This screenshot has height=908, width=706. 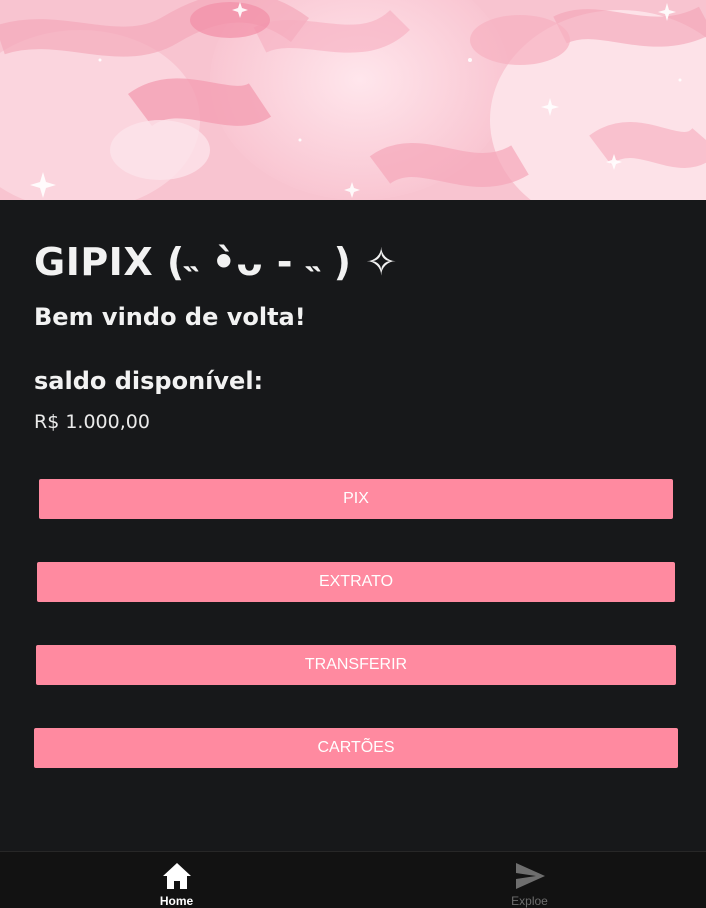 I want to click on bottom-tab-bar: Home Exploe, so click(x=353, y=879).